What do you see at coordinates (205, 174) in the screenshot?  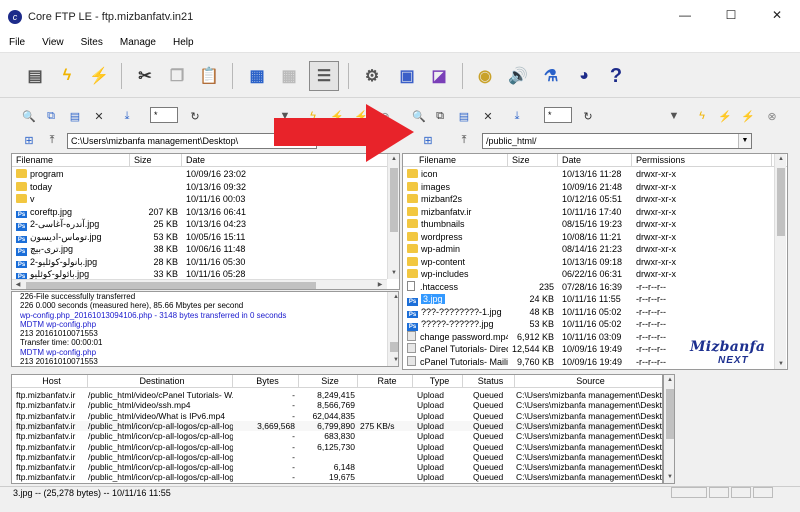 I see `local-file-row: program 10/09/16 23:02` at bounding box center [205, 174].